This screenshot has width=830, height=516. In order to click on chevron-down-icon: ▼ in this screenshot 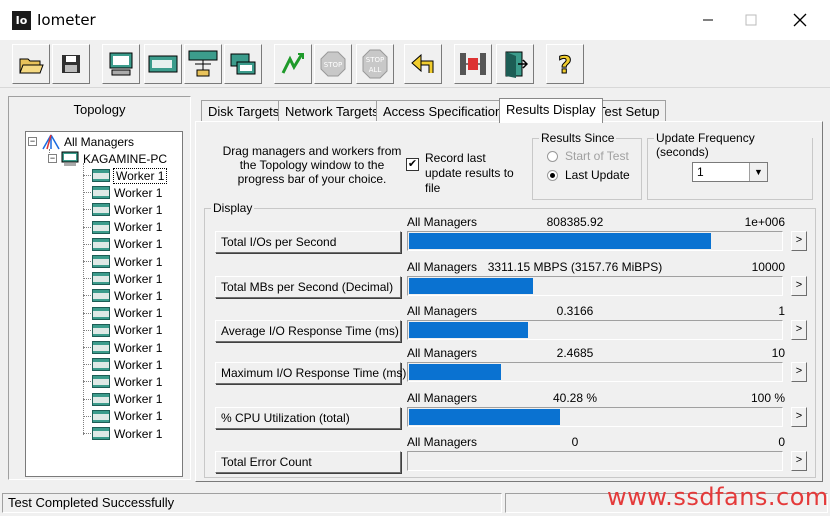, I will do `click(758, 172)`.